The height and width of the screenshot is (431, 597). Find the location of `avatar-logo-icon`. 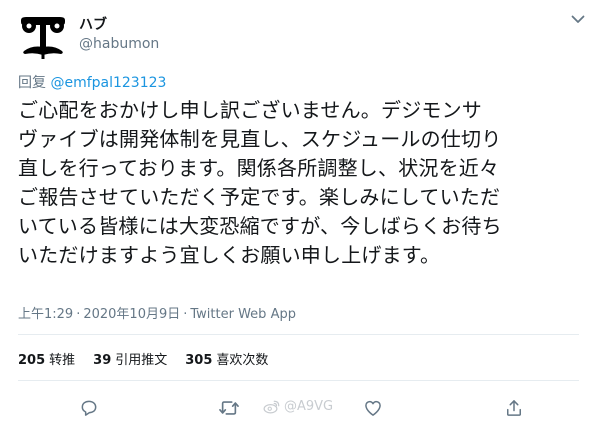

avatar-logo-icon is located at coordinates (43, 38).